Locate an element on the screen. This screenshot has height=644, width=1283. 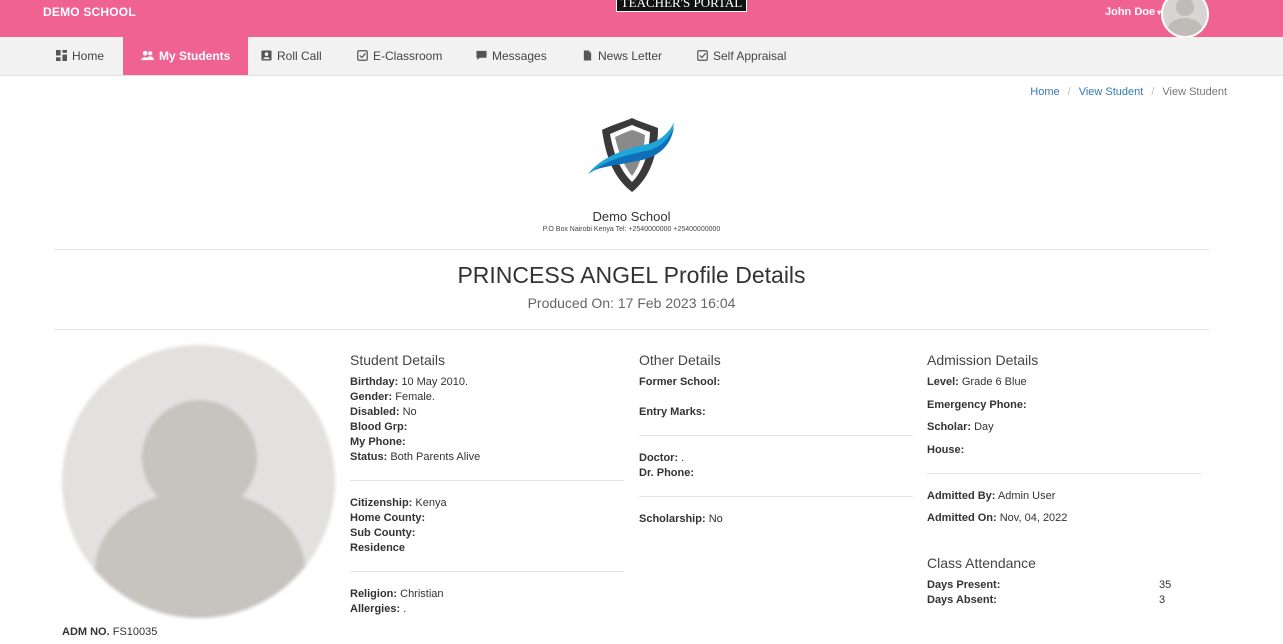
detail-row: Dr. Phone: is located at coordinates (666, 473).